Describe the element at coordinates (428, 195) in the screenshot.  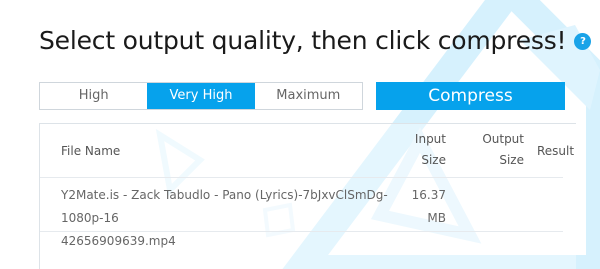
I see `row-input-size-value: 16.37` at that location.